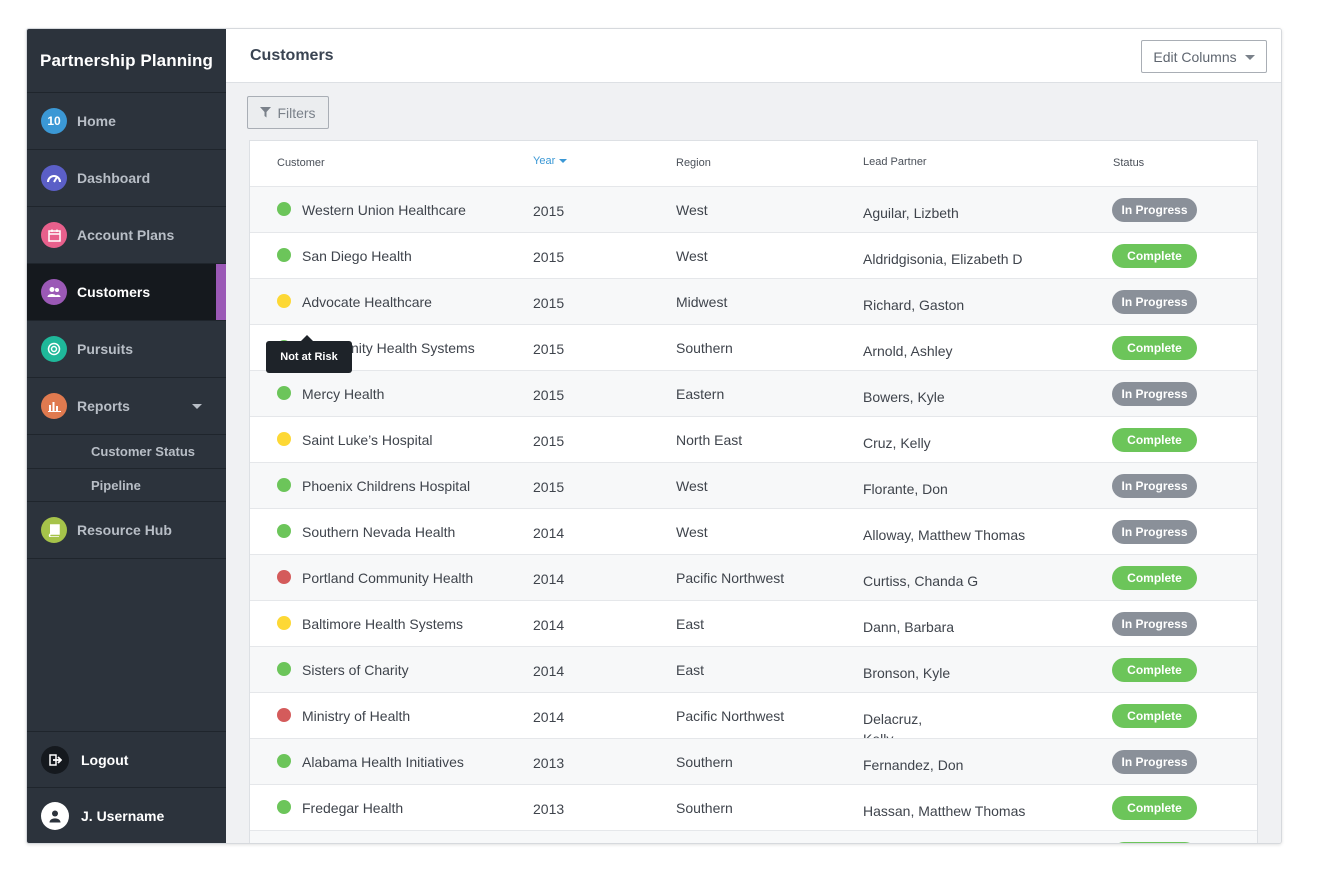  I want to click on column-header-customer: Customer, so click(301, 163).